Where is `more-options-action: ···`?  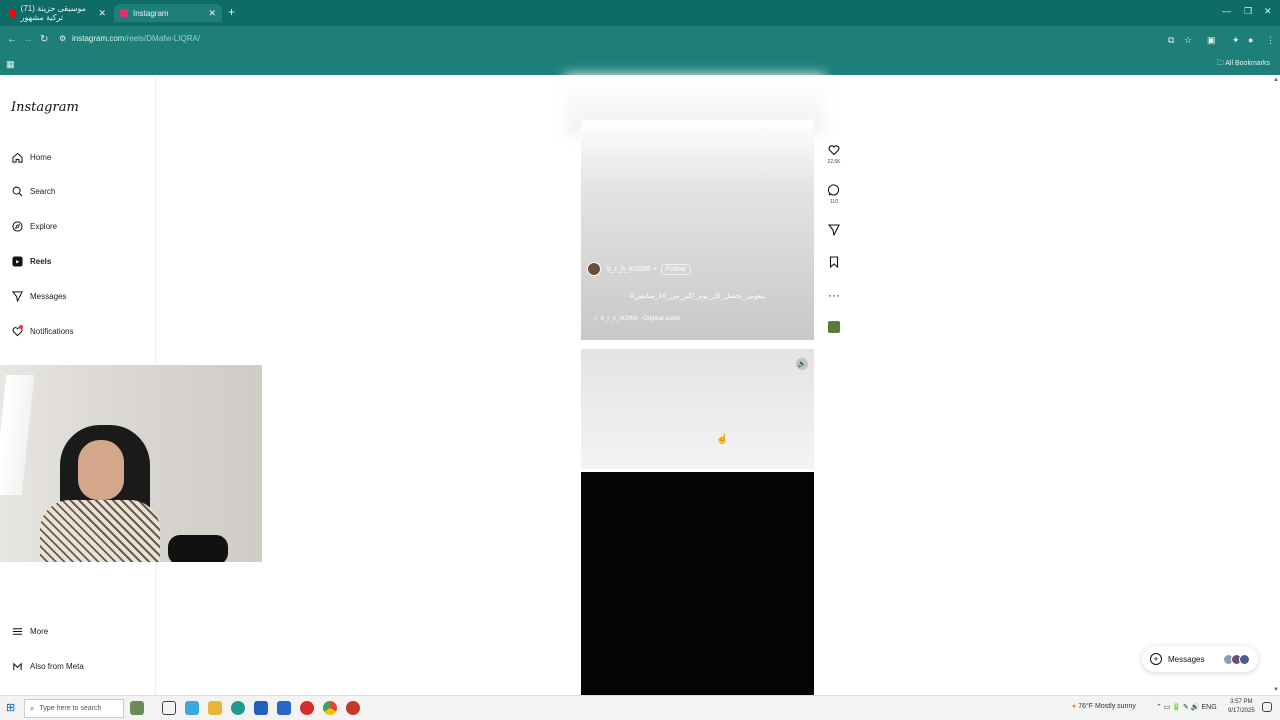
more-options-action: ··· is located at coordinates (834, 295).